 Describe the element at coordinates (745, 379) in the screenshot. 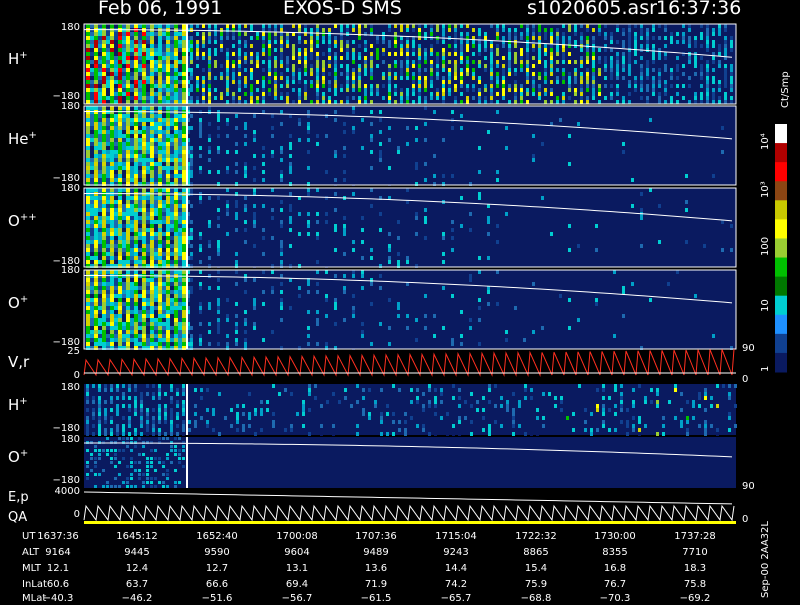

I see `rtick-vr-0: 0` at that location.